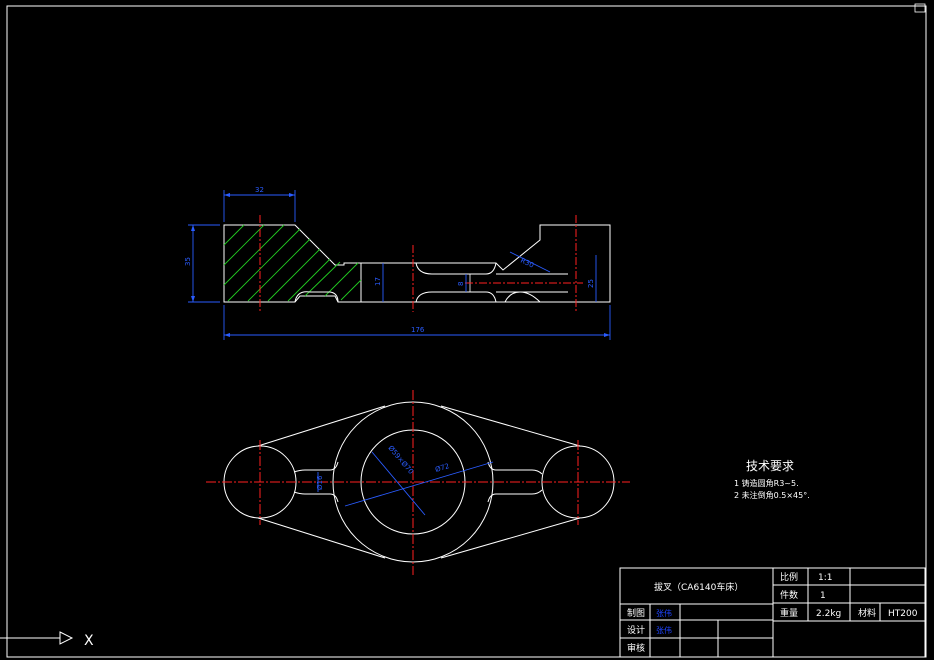 Image resolution: width=934 pixels, height=660 pixels. I want to click on notes-title: 技术要求, so click(770, 466).